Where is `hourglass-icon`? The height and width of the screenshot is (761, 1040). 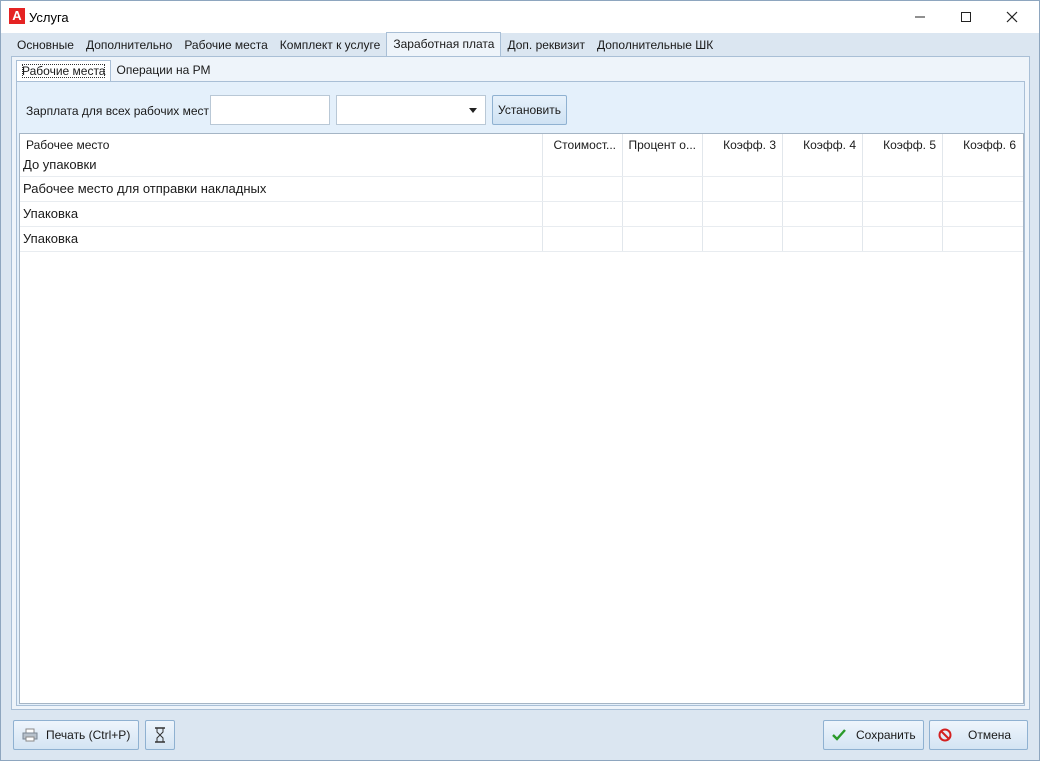
hourglass-icon is located at coordinates (160, 735).